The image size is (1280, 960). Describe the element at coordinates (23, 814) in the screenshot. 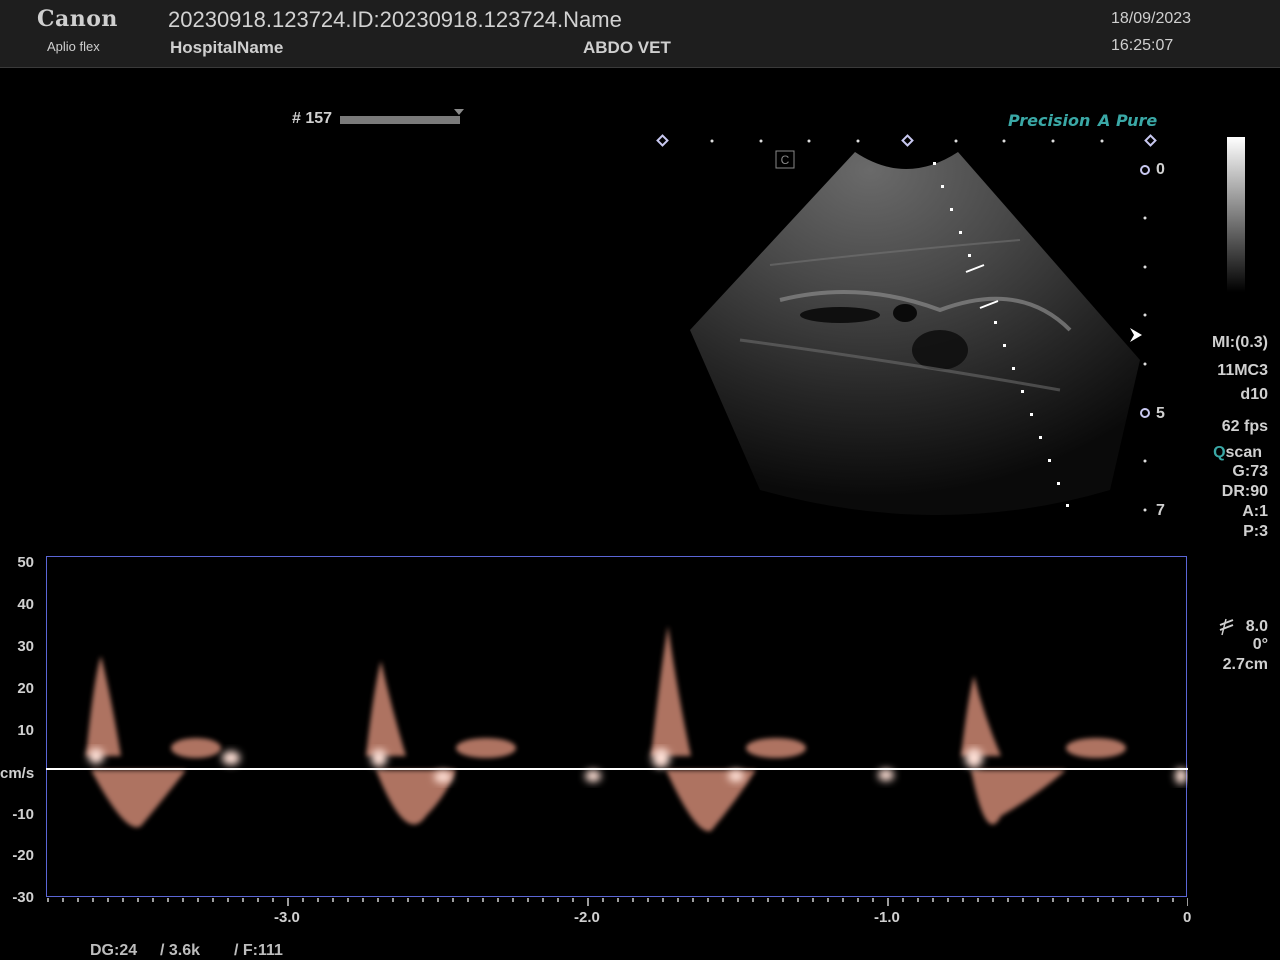

I see `y-tick: -10` at that location.